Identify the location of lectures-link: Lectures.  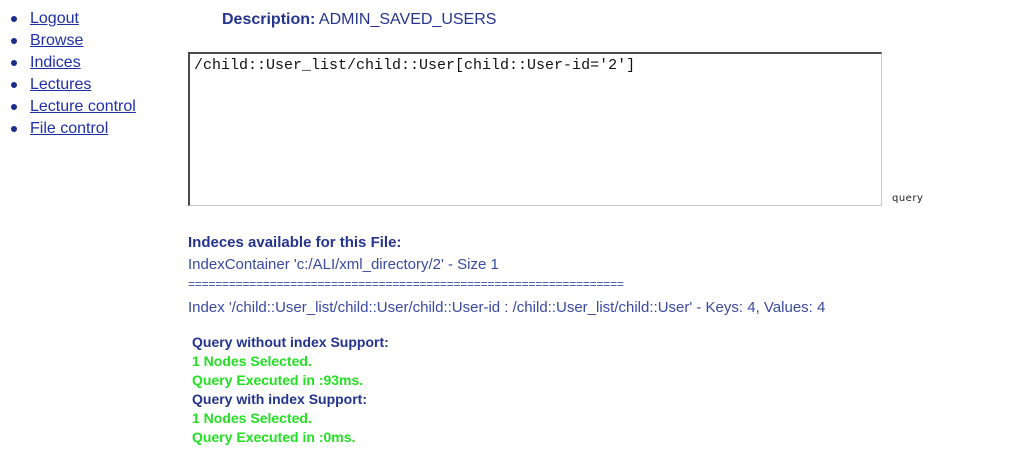
(60, 84).